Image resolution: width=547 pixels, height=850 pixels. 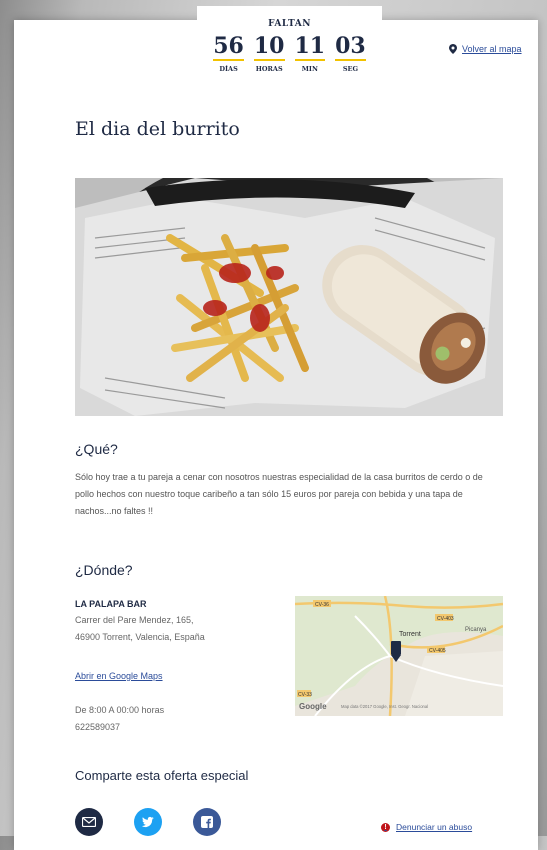 What do you see at coordinates (305, 695) in the screenshot?
I see `map-road-label: CV-33` at bounding box center [305, 695].